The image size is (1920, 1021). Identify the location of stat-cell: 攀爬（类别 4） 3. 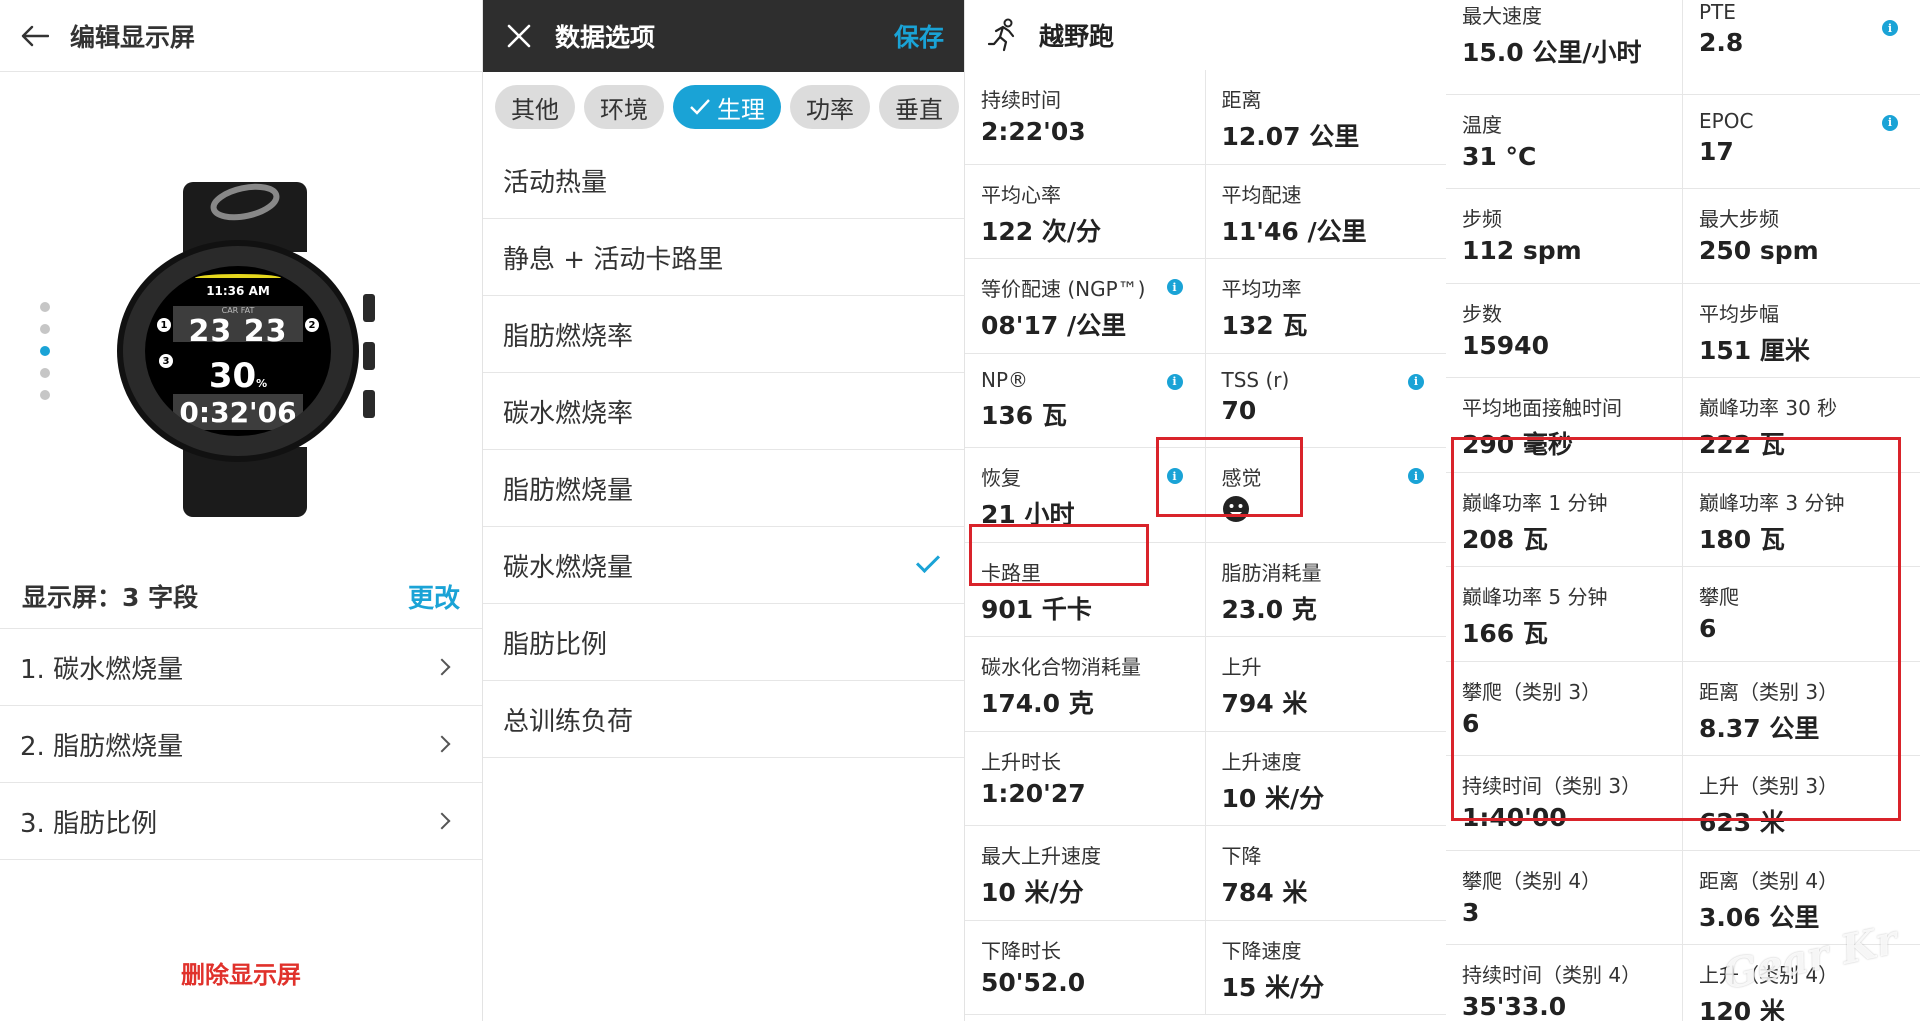
(1564, 897).